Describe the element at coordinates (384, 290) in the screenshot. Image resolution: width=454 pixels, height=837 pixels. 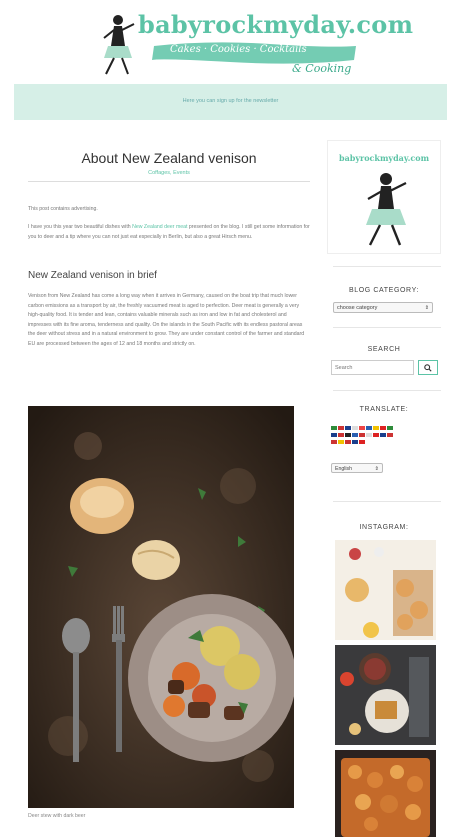
I see `category-heading: BLOG CATEGORY:` at that location.